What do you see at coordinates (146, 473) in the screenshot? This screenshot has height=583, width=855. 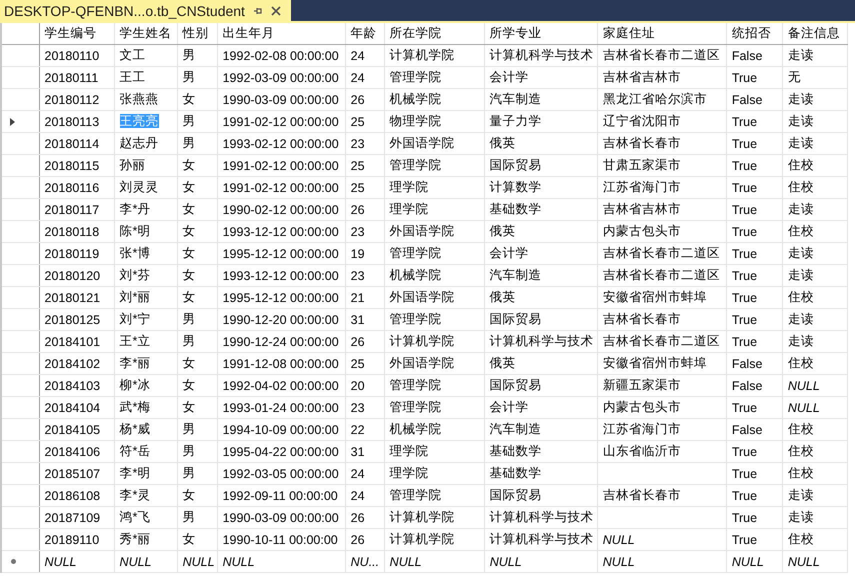 I see `table-cell: 李*明` at bounding box center [146, 473].